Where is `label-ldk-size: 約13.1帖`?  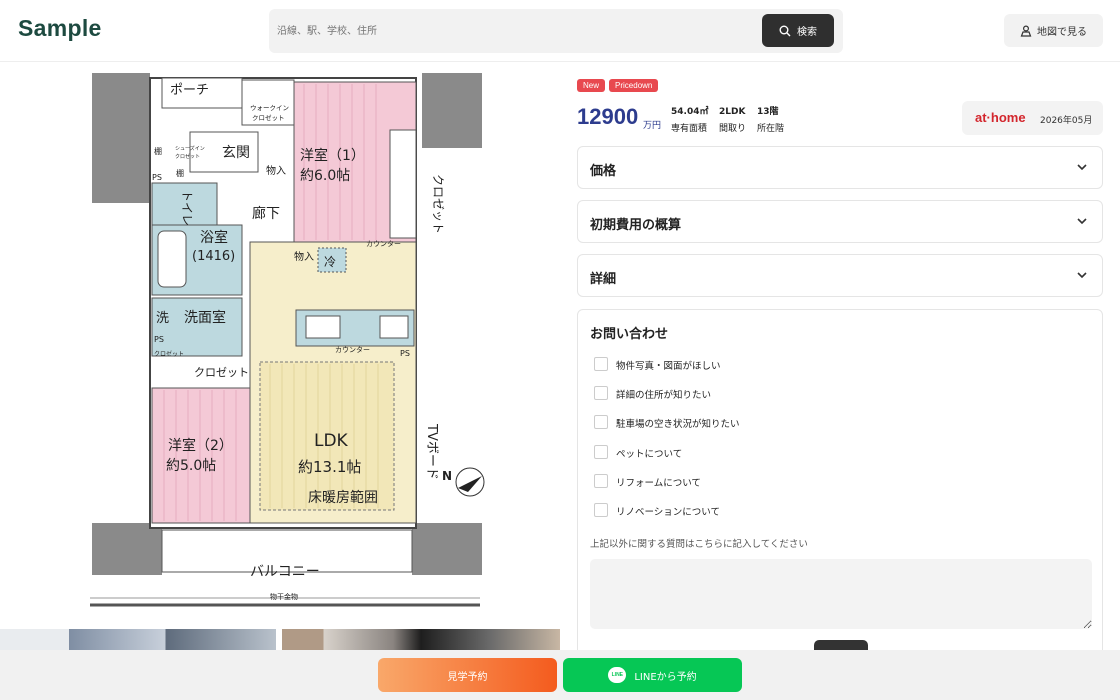 label-ldk-size: 約13.1帖 is located at coordinates (329, 467).